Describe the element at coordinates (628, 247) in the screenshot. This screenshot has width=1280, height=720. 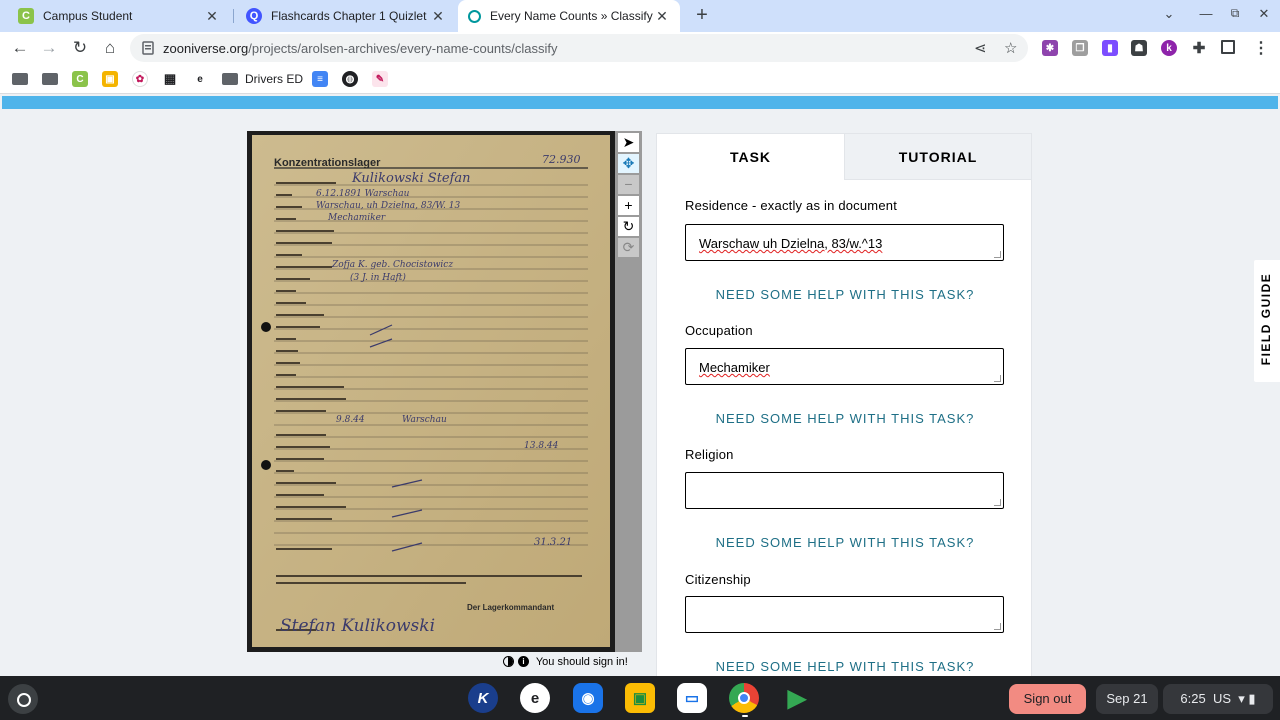
I see `reset-icon: ⟳` at that location.